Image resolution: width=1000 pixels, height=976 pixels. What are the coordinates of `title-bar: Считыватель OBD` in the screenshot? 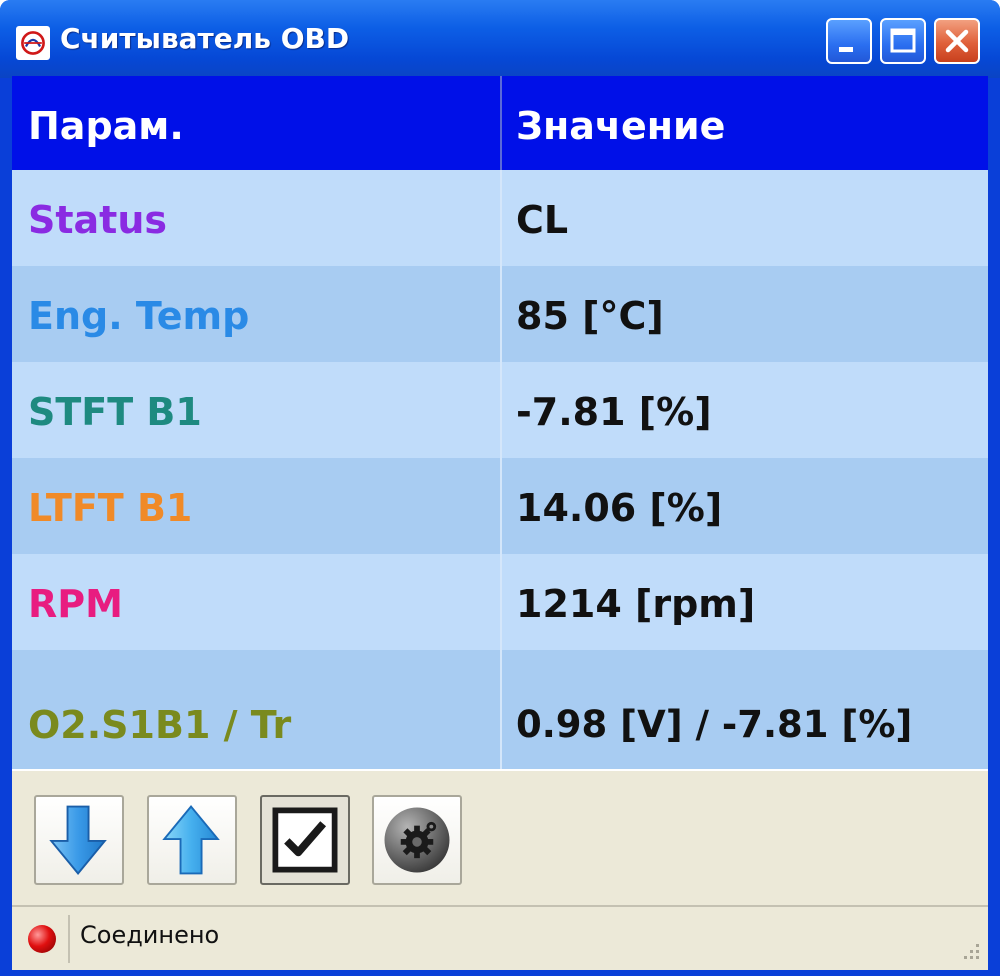 It's located at (500, 39).